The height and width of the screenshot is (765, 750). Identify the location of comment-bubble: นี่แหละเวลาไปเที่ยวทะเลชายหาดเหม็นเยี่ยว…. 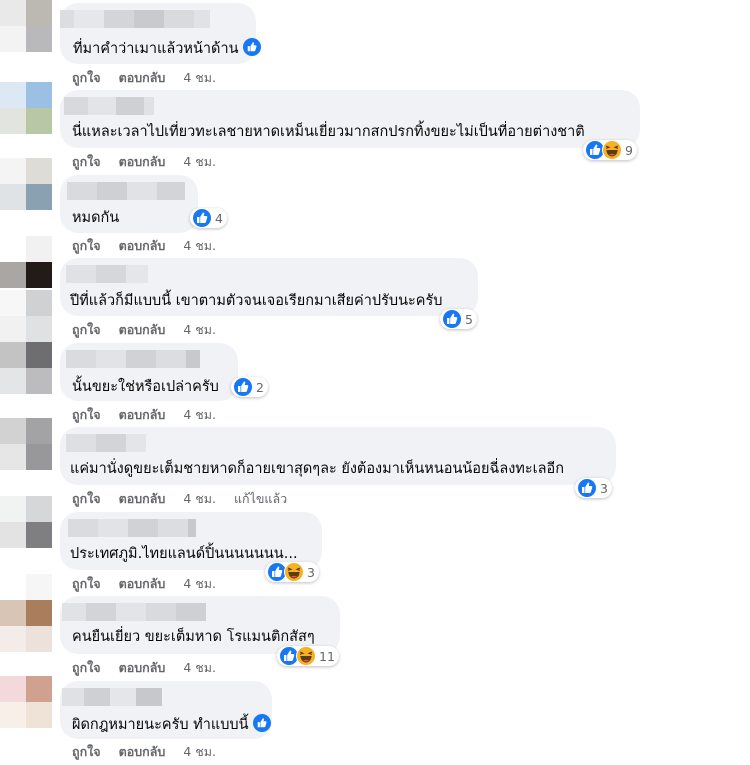
(350, 119).